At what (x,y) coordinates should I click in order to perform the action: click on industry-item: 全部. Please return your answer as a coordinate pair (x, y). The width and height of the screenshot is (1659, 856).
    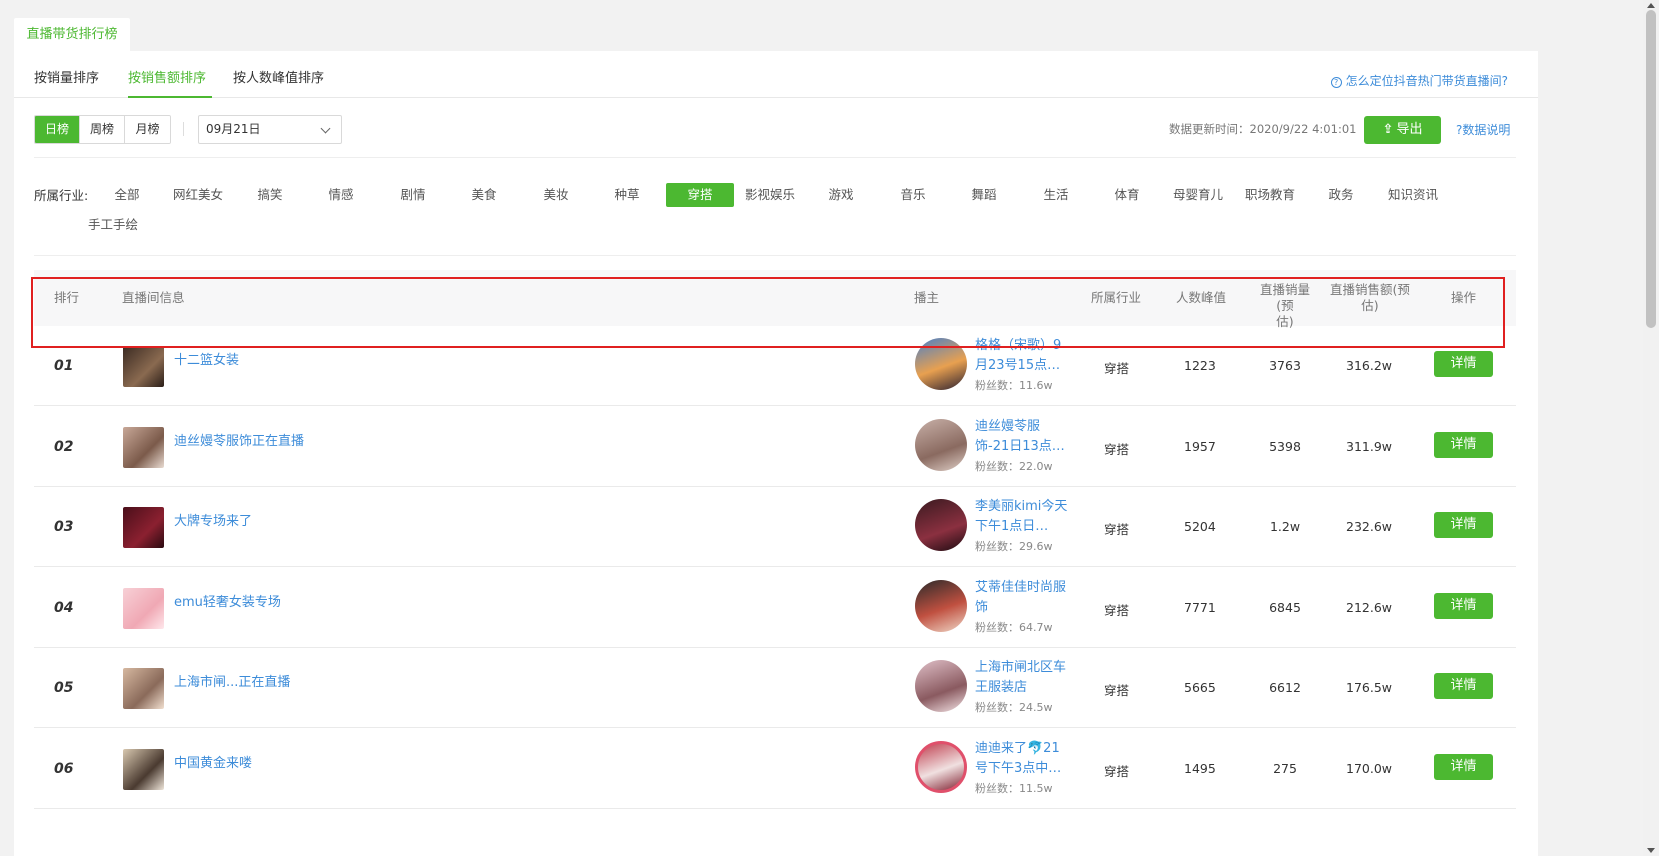
    Looking at the image, I should click on (127, 195).